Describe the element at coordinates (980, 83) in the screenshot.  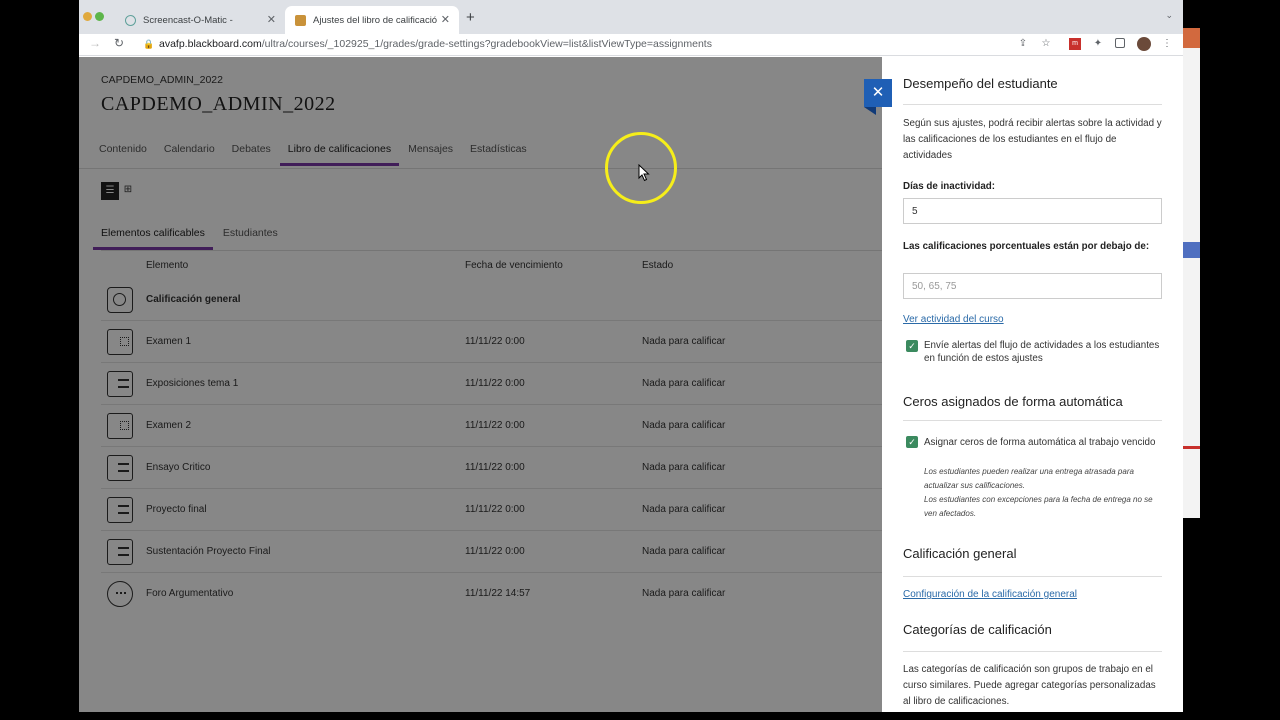
I see `section-title-performance: Desempeño del estudiante` at that location.